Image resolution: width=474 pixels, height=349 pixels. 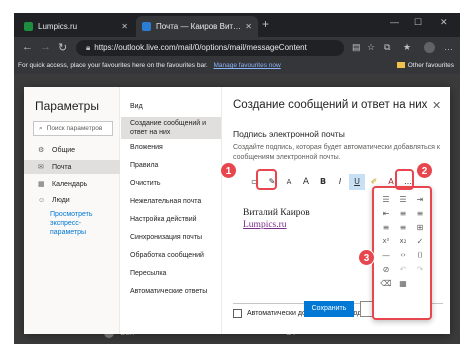 I want to click on code-icon: ‹›, so click(x=403, y=255).